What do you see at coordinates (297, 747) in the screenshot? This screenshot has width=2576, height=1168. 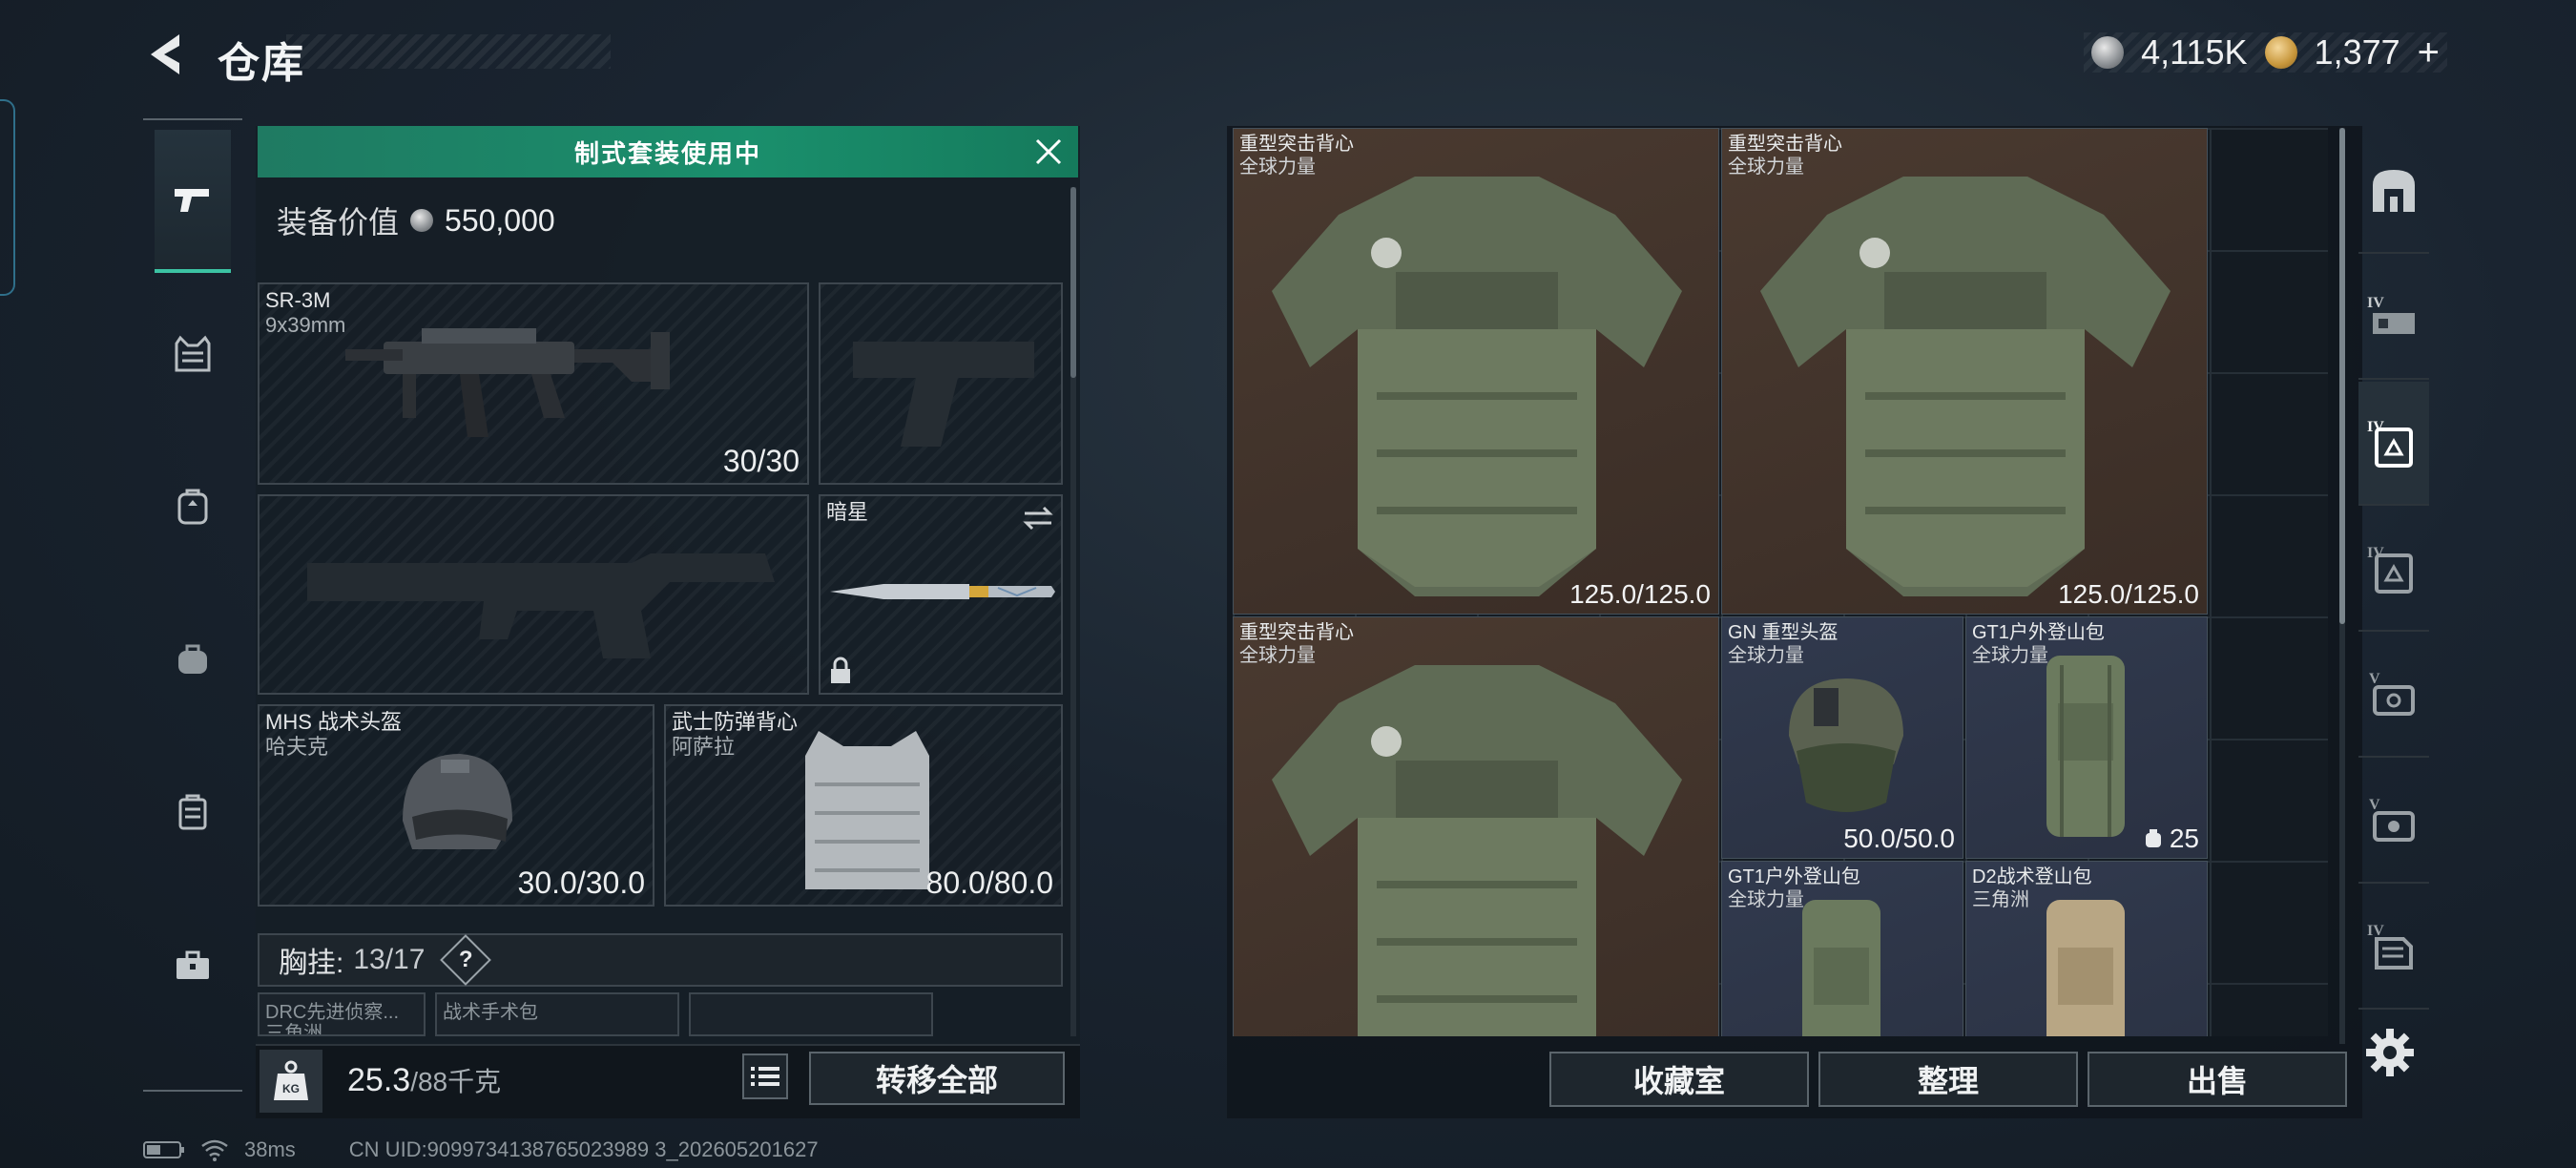 I see `helmet-brand: 哈夫克` at bounding box center [297, 747].